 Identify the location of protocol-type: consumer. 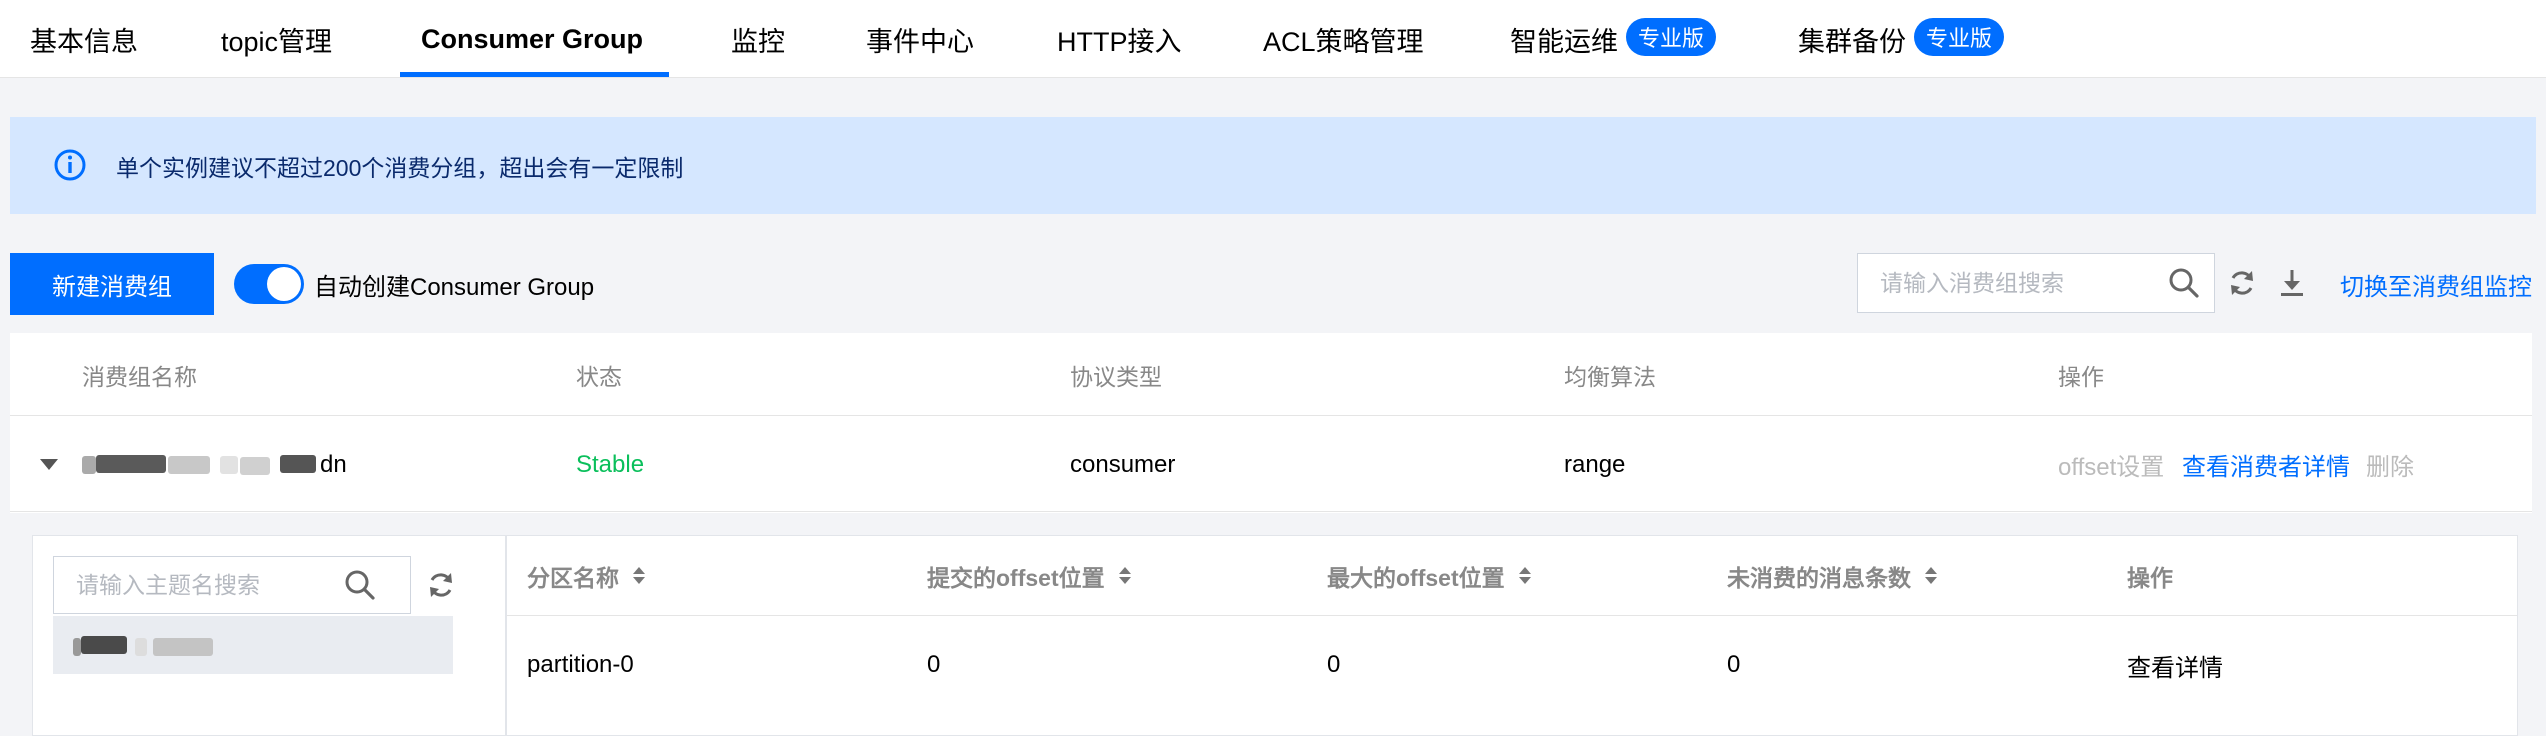
(1123, 464).